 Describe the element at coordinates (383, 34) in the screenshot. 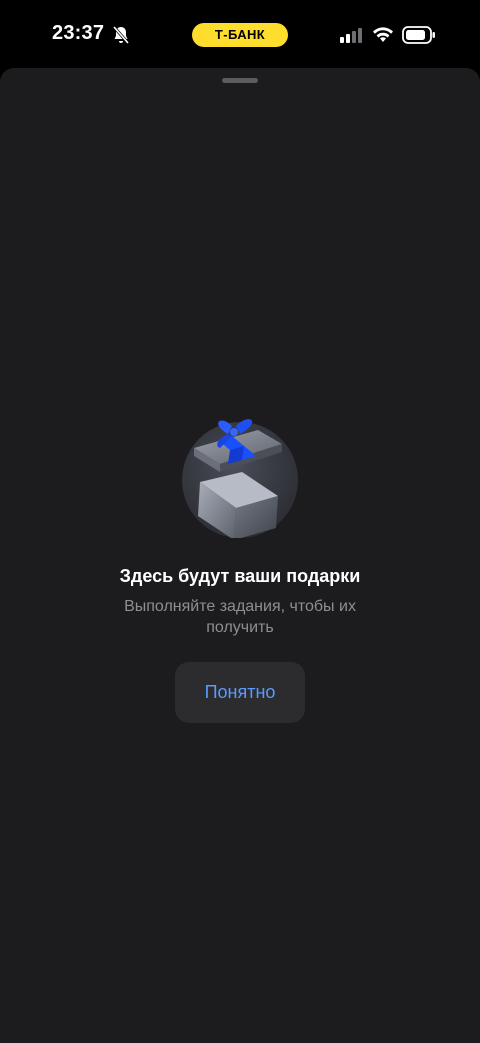

I see `wifi-icon` at that location.